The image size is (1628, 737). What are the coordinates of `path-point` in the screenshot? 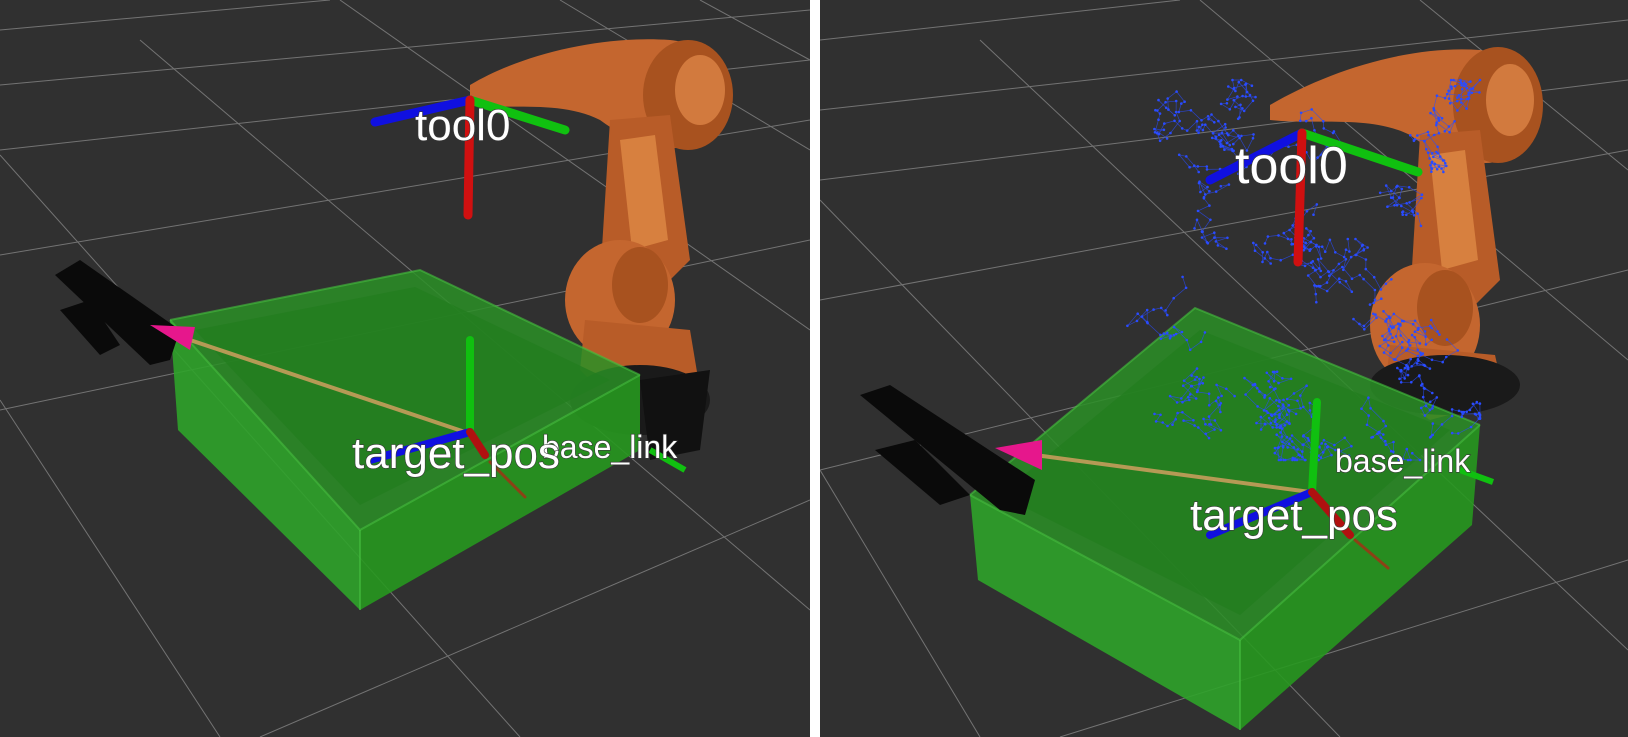 It's located at (1381, 299).